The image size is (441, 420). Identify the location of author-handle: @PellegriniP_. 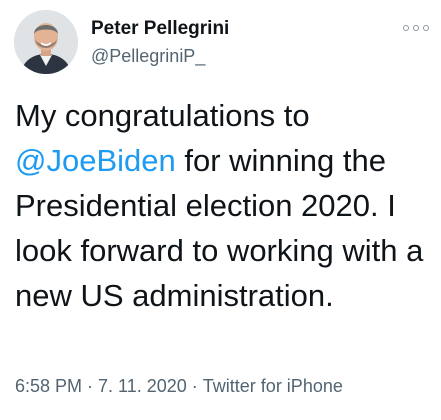
(148, 56).